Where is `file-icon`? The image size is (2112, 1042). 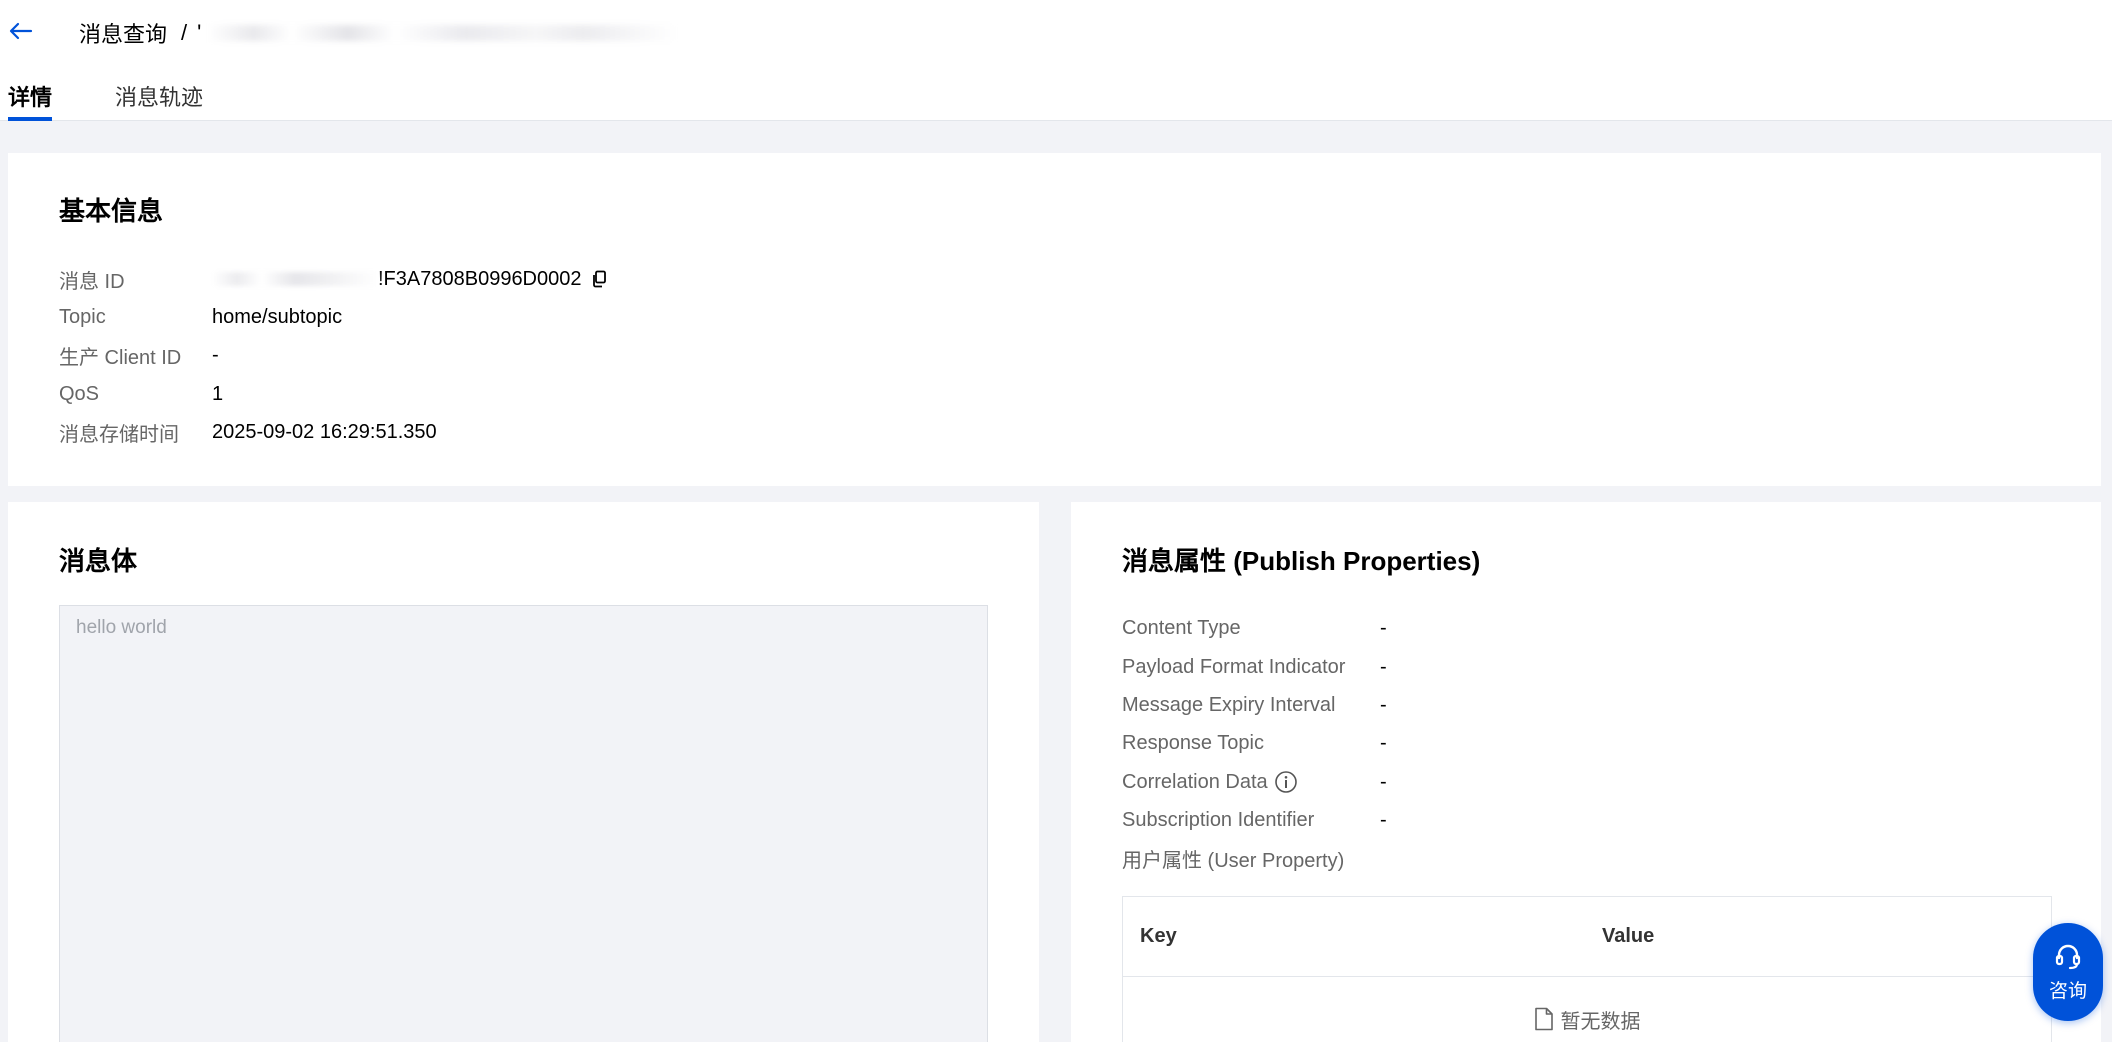 file-icon is located at coordinates (1544, 1019).